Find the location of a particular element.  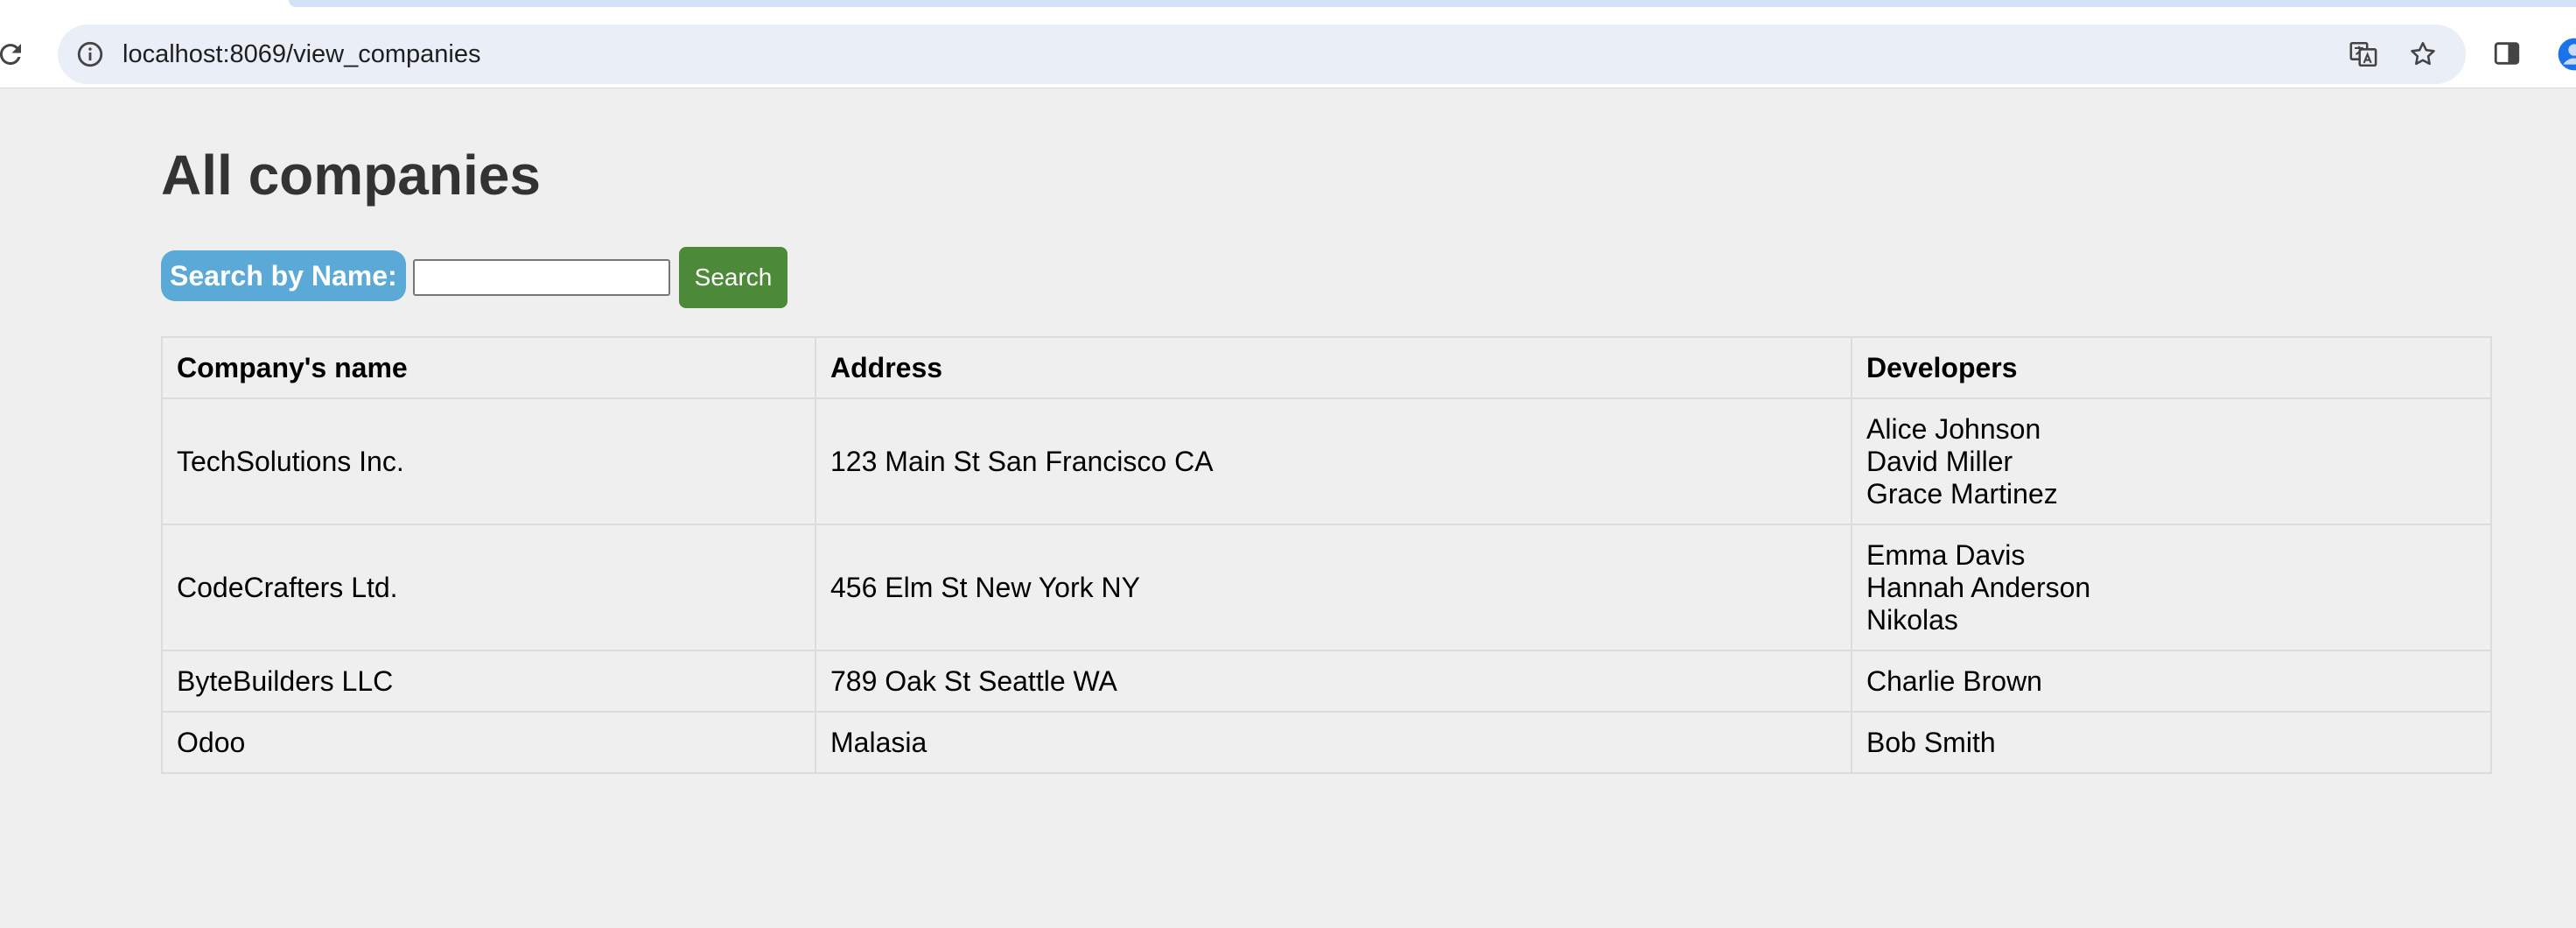

search-input is located at coordinates (541, 277).